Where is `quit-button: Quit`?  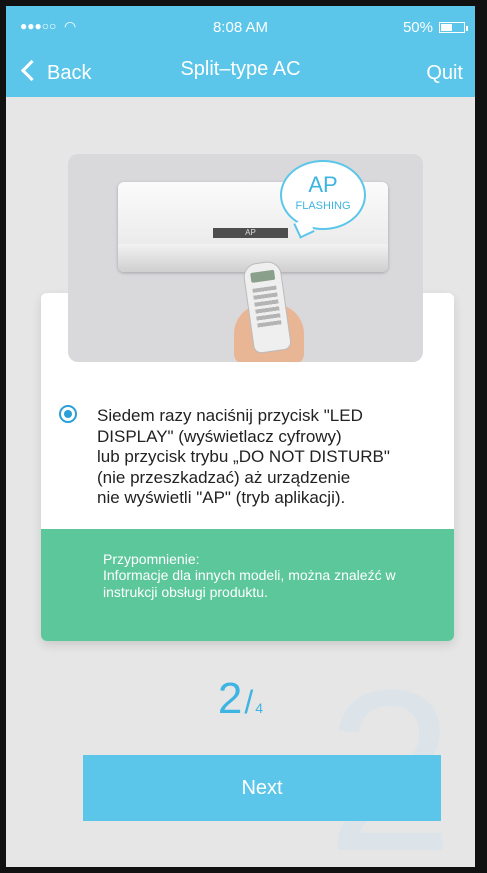 quit-button: Quit is located at coordinates (444, 73).